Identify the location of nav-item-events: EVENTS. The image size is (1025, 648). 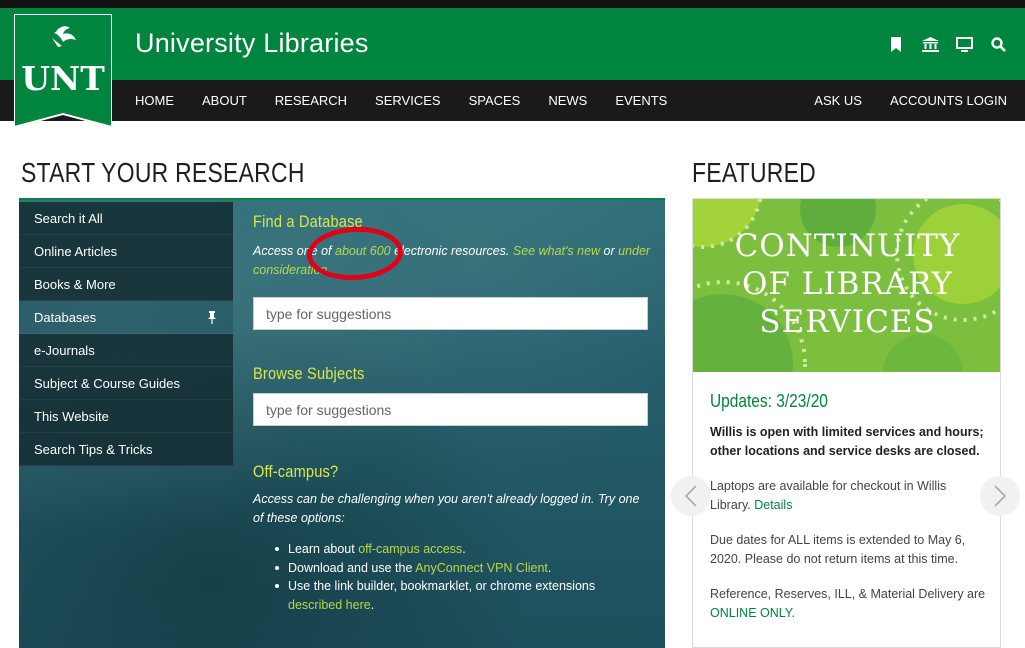
(641, 100).